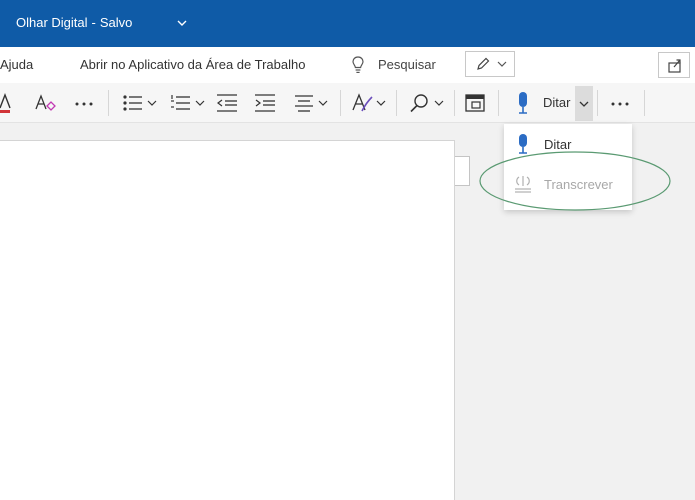 The width and height of the screenshot is (695, 500). Describe the element at coordinates (140, 103) in the screenshot. I see `bullets-icon` at that location.